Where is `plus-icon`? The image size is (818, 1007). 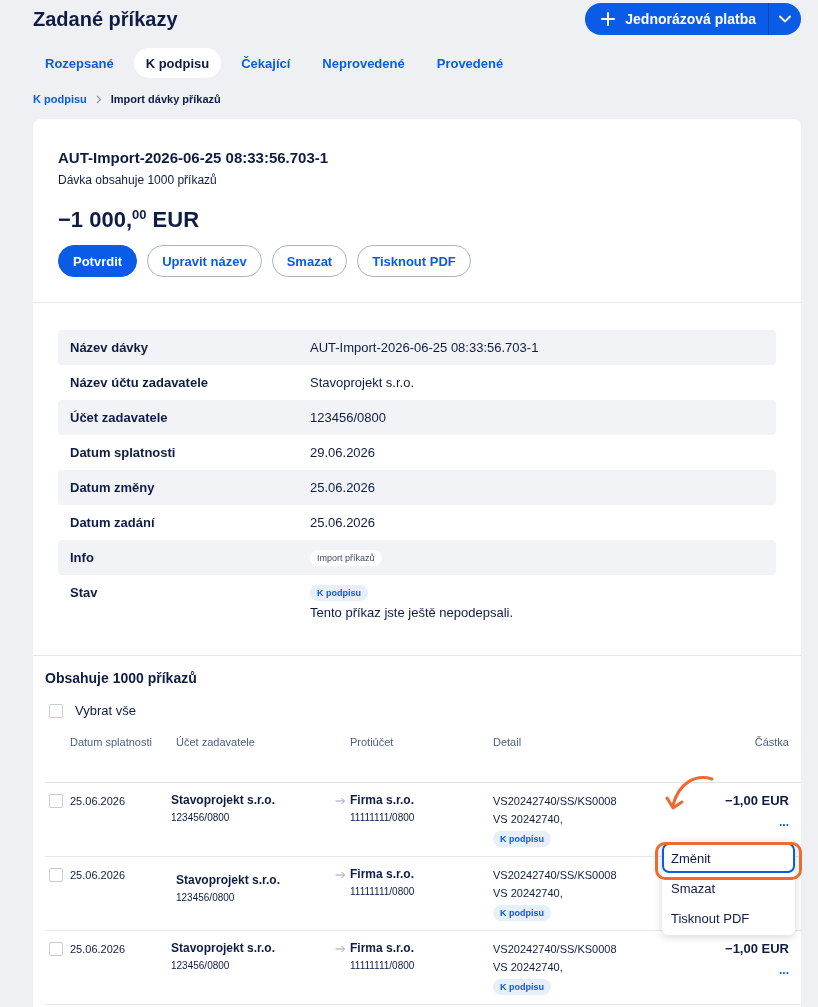
plus-icon is located at coordinates (608, 19).